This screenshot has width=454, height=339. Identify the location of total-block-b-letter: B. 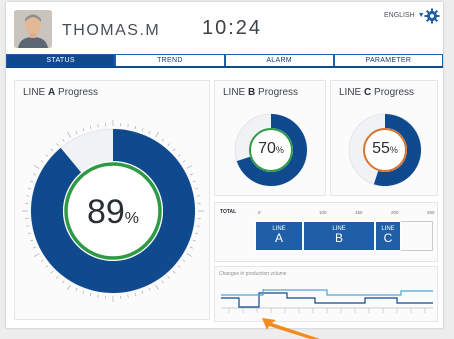
(338, 238).